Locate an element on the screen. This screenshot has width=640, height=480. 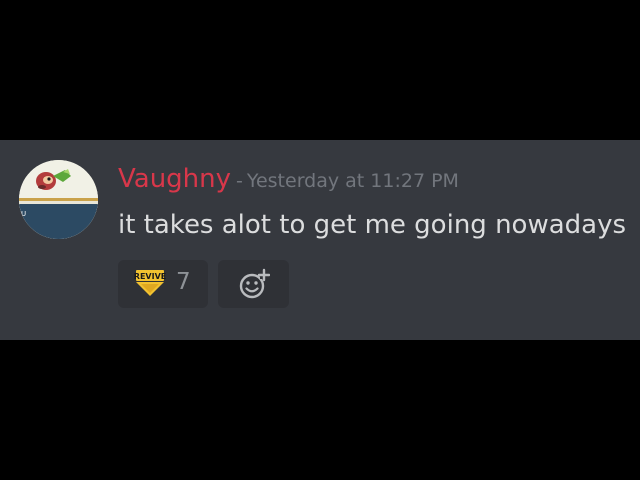
timestamp: Yesterday at 11:27 PM is located at coordinates (353, 181).